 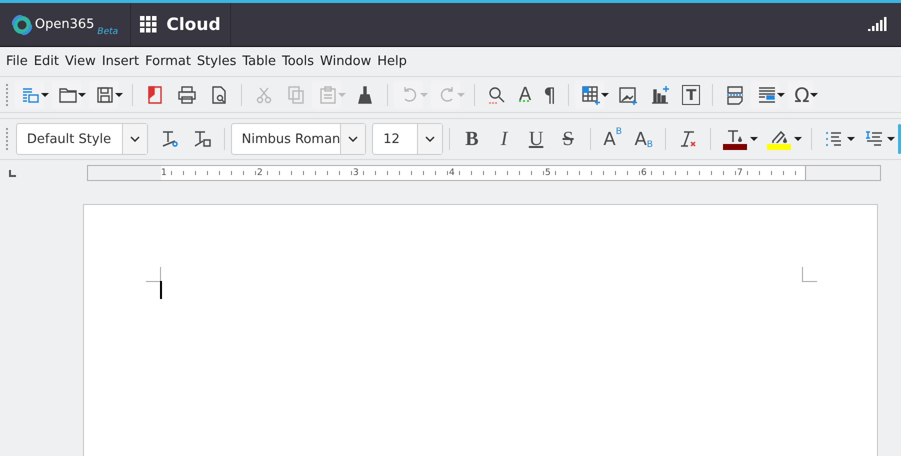 What do you see at coordinates (120, 61) in the screenshot?
I see `menu-item: Insert` at bounding box center [120, 61].